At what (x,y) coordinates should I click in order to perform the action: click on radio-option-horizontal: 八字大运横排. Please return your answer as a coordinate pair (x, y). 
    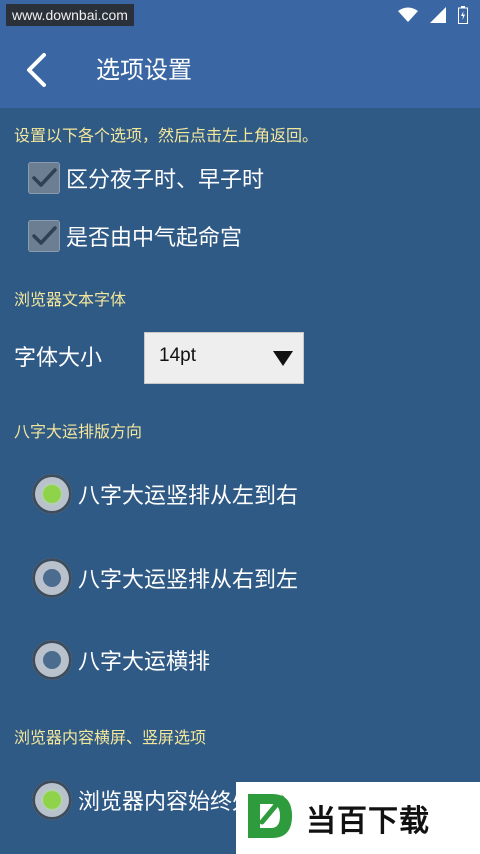
    Looking at the image, I should click on (121, 660).